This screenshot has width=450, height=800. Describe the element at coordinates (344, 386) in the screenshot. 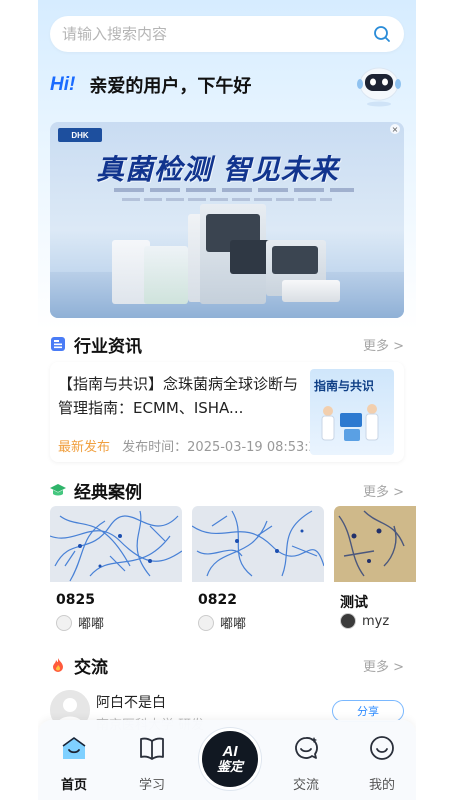

I see `news-thumbnail-text: 指南与共识` at that location.